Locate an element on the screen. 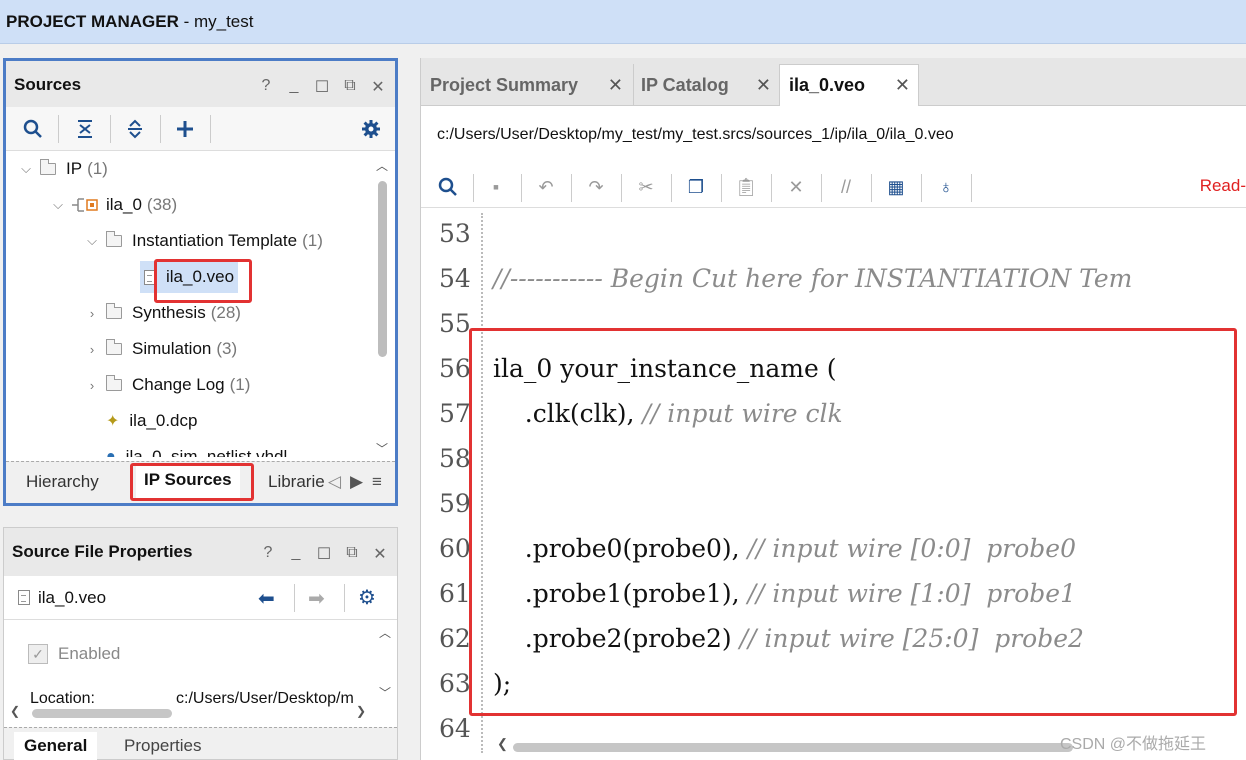 This screenshot has height=760, width=1246. tree-node-ila-0: ⌵ ila_0 (38) is located at coordinates (113, 205).